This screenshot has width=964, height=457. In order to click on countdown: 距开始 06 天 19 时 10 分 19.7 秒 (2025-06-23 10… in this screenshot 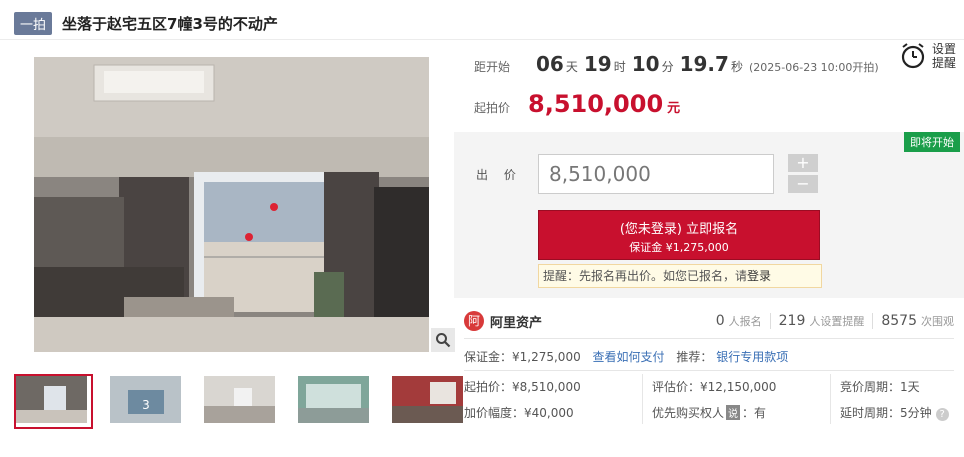, I will do `click(676, 64)`.